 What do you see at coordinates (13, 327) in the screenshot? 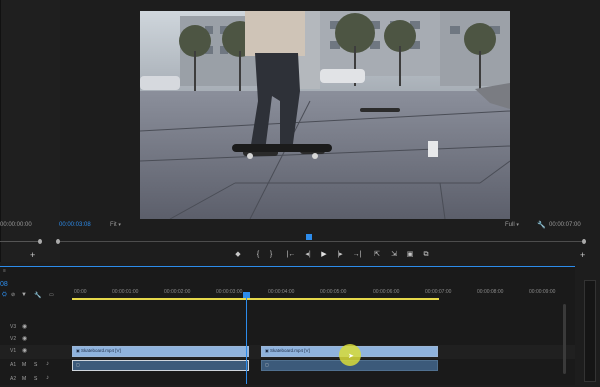
I see `track-label: V3` at bounding box center [13, 327].